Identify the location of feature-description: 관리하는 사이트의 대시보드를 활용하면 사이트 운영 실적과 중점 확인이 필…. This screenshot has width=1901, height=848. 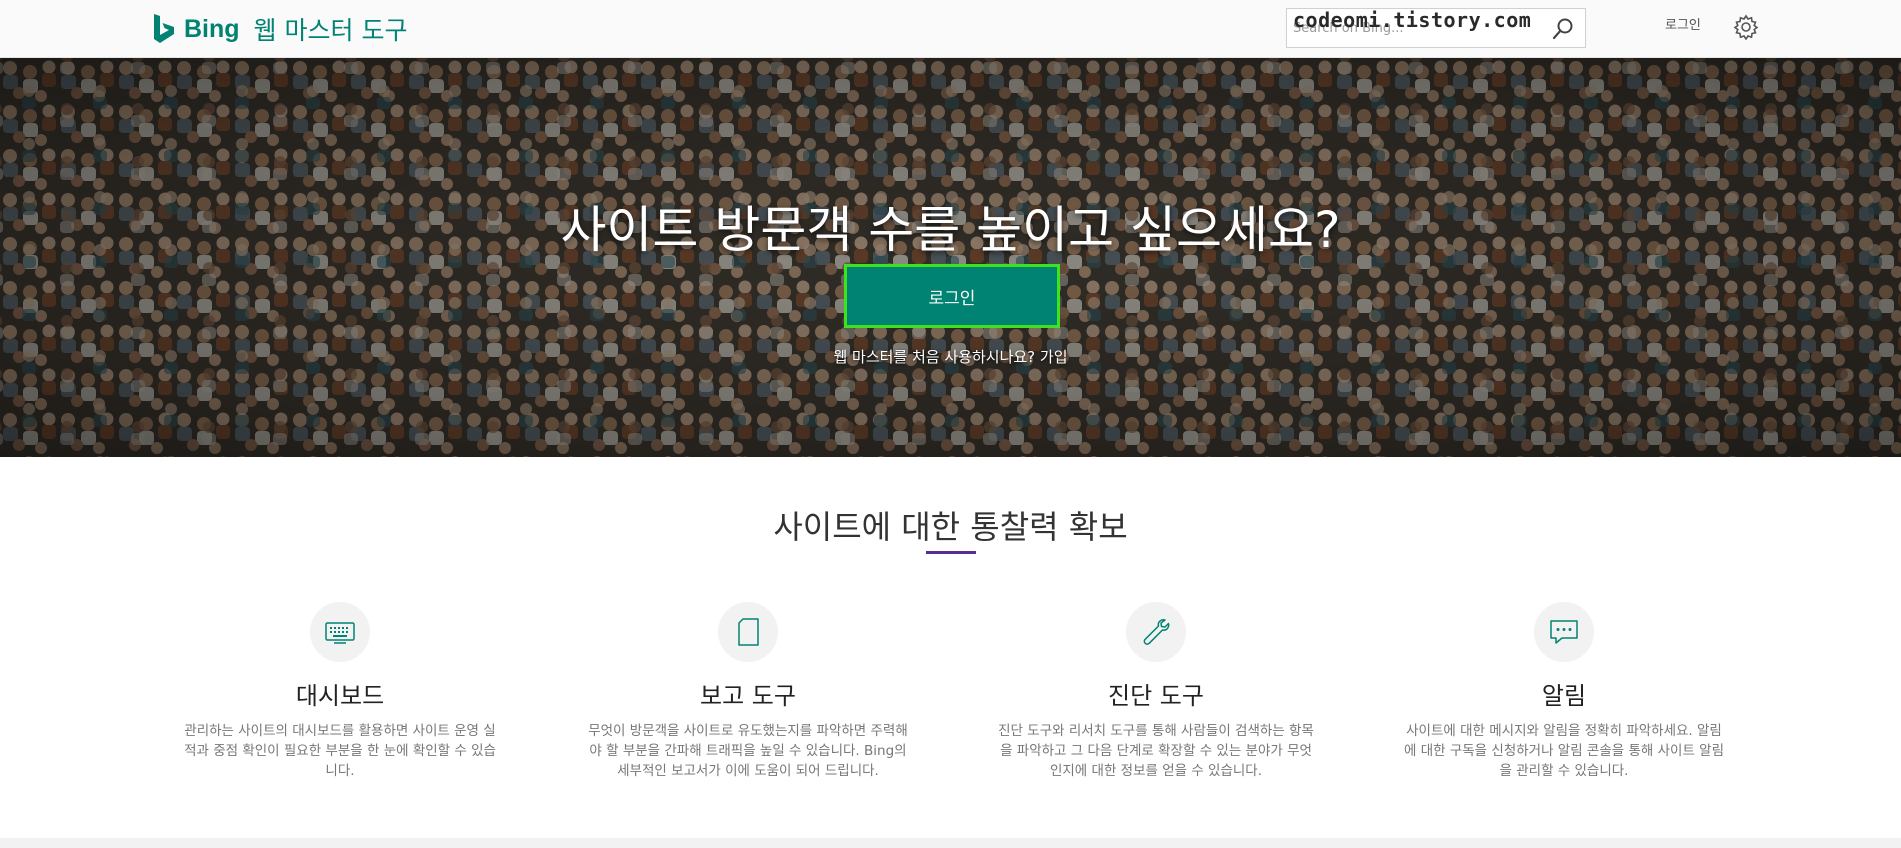
(340, 751).